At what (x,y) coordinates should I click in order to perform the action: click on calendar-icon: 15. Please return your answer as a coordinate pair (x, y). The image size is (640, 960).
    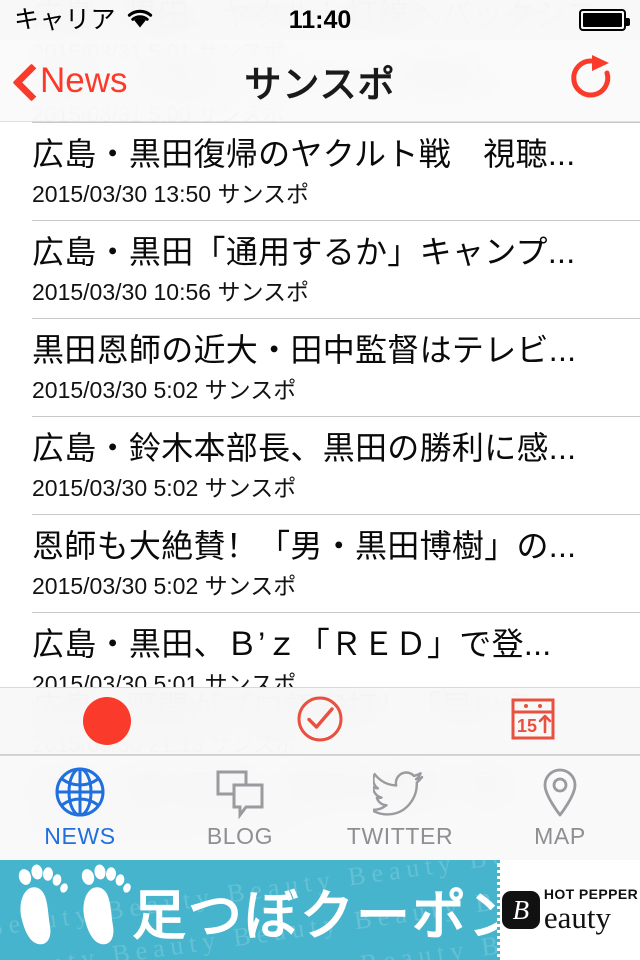
    Looking at the image, I should click on (533, 721).